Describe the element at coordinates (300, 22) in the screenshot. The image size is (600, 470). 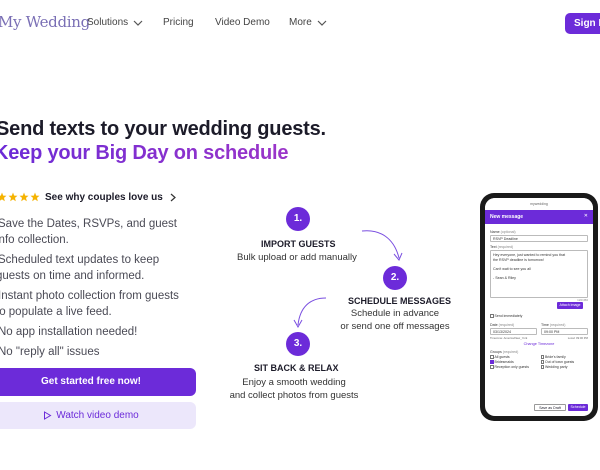
I see `nav-more-label: More` at that location.